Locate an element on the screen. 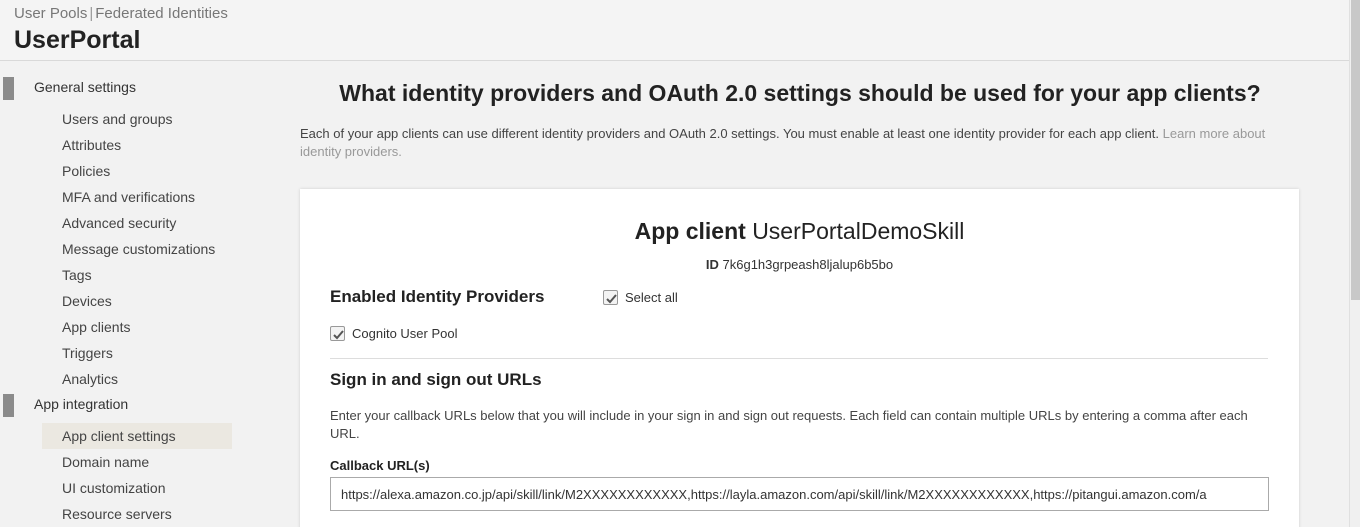 This screenshot has width=1360, height=527. section-divider is located at coordinates (799, 358).